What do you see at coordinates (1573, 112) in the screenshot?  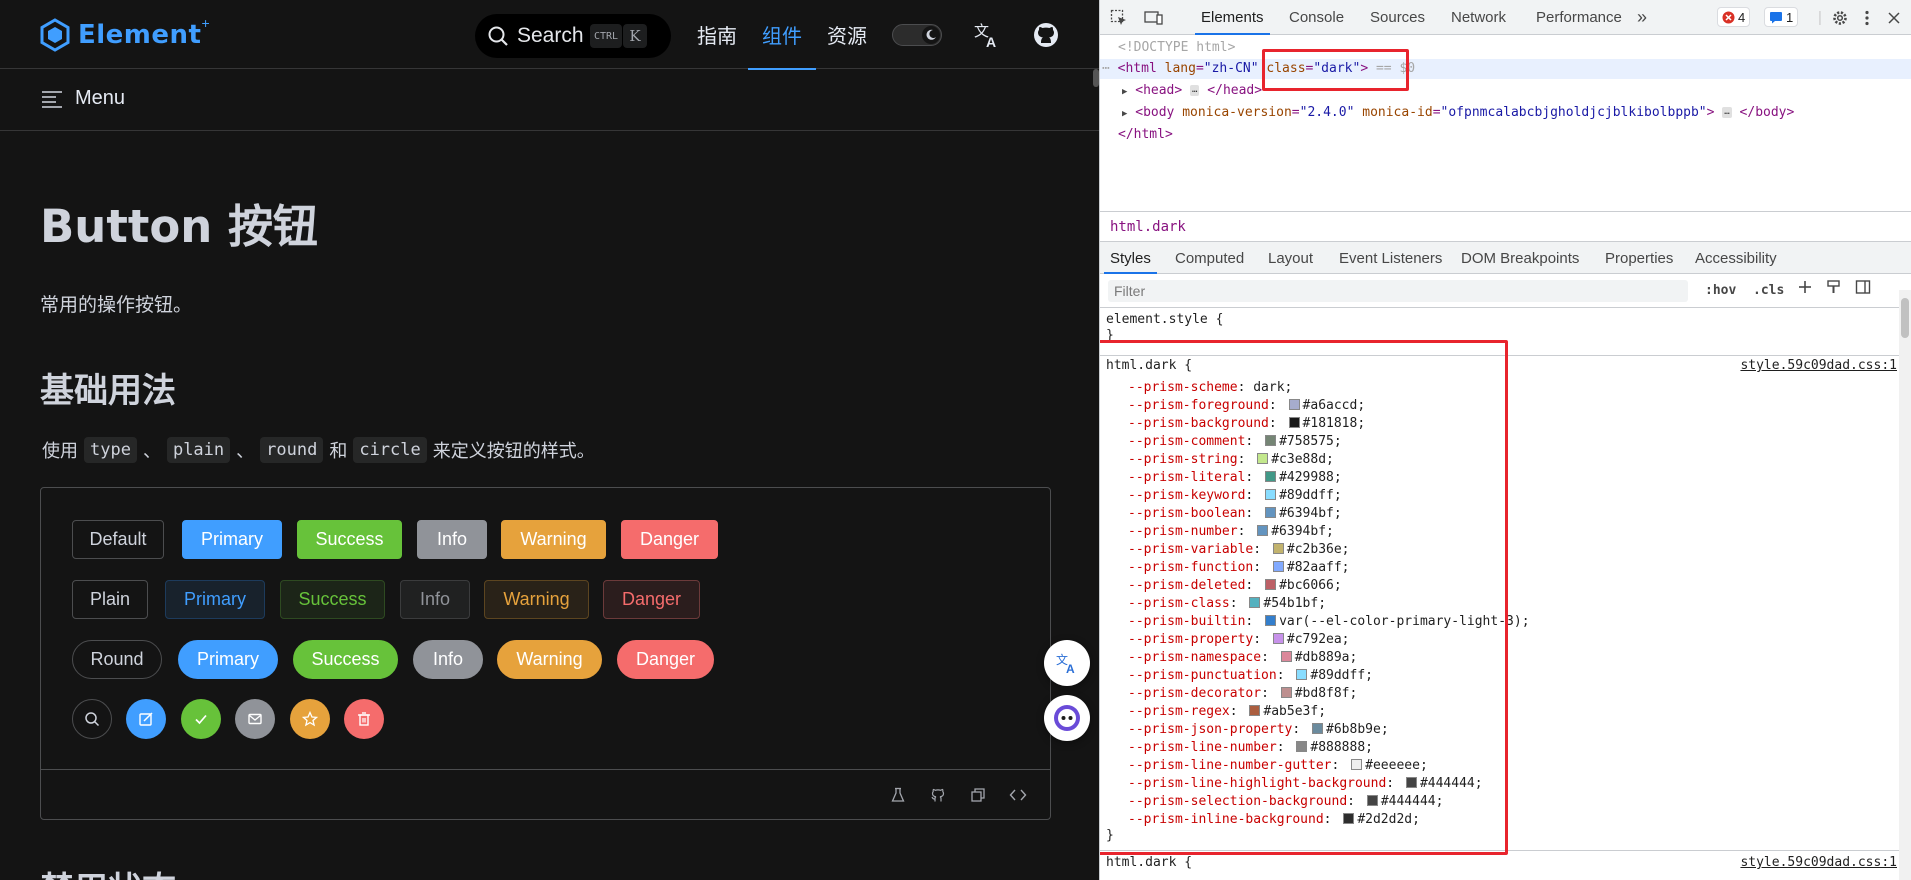 I see `body-attr-id-value: "ofpnmcalabcbjgholdjcjblkibolbppb"` at bounding box center [1573, 112].